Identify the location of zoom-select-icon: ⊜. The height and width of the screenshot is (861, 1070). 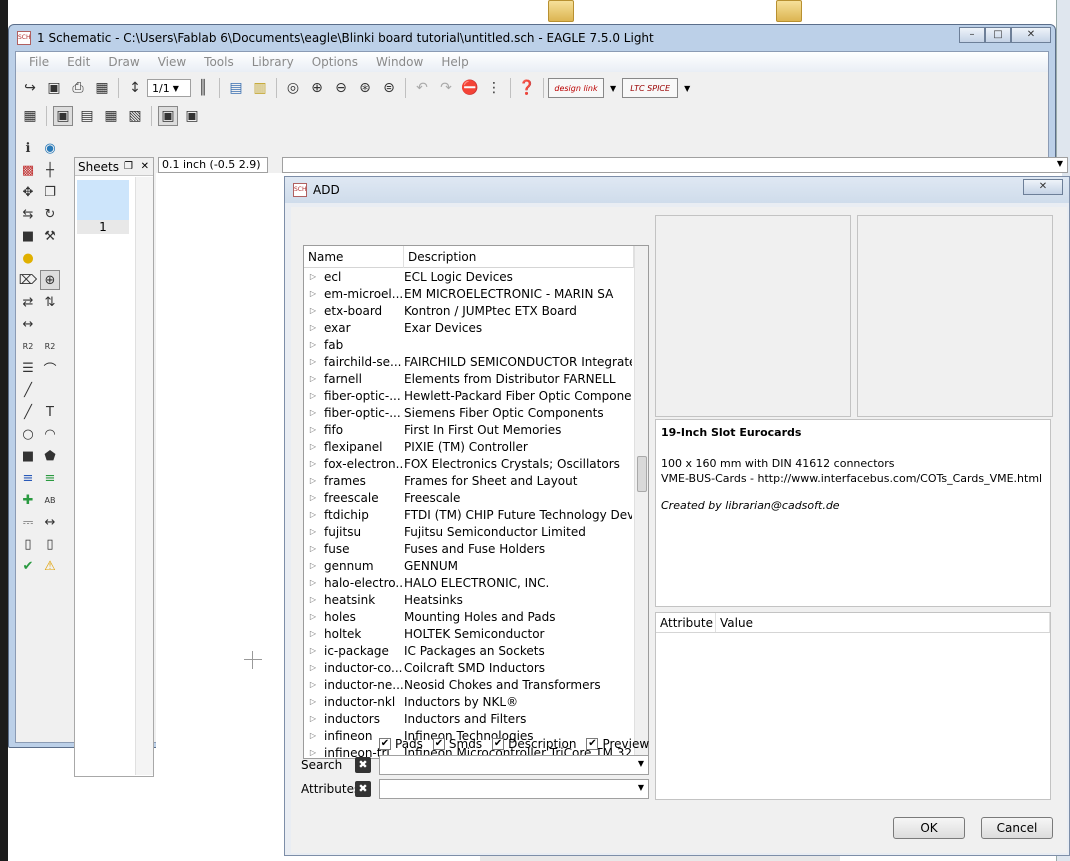
(389, 88).